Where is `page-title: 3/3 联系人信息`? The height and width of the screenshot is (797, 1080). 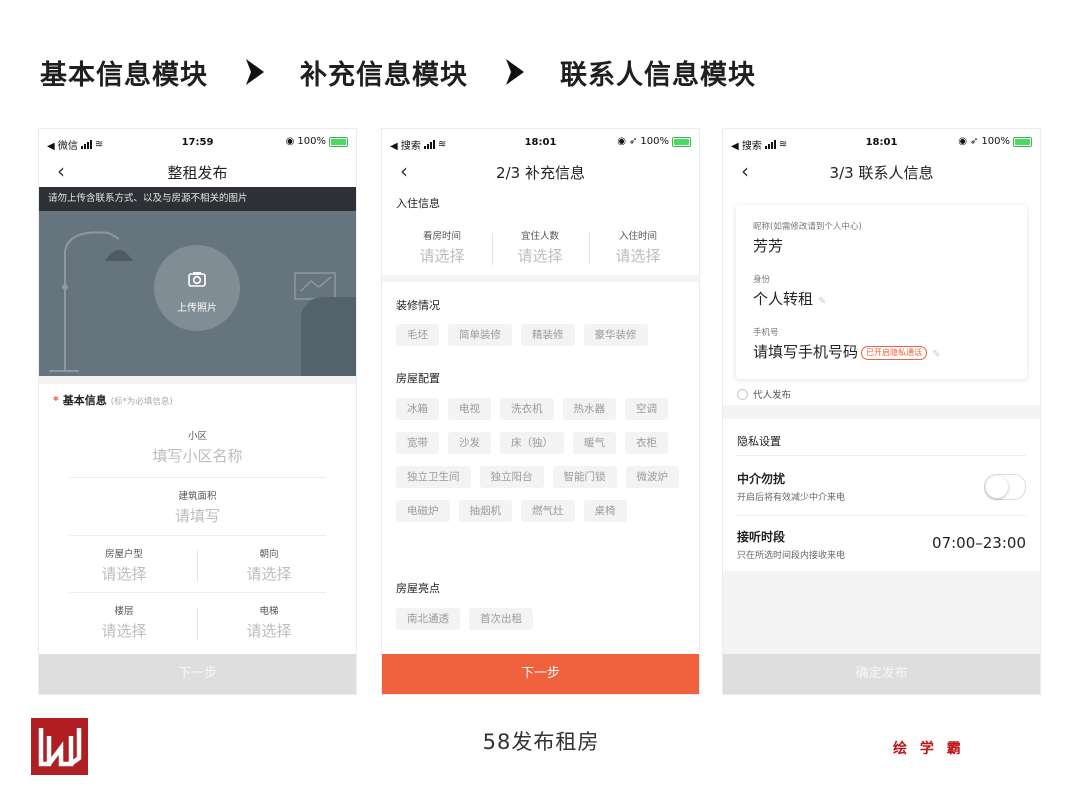 page-title: 3/3 联系人信息 is located at coordinates (881, 173).